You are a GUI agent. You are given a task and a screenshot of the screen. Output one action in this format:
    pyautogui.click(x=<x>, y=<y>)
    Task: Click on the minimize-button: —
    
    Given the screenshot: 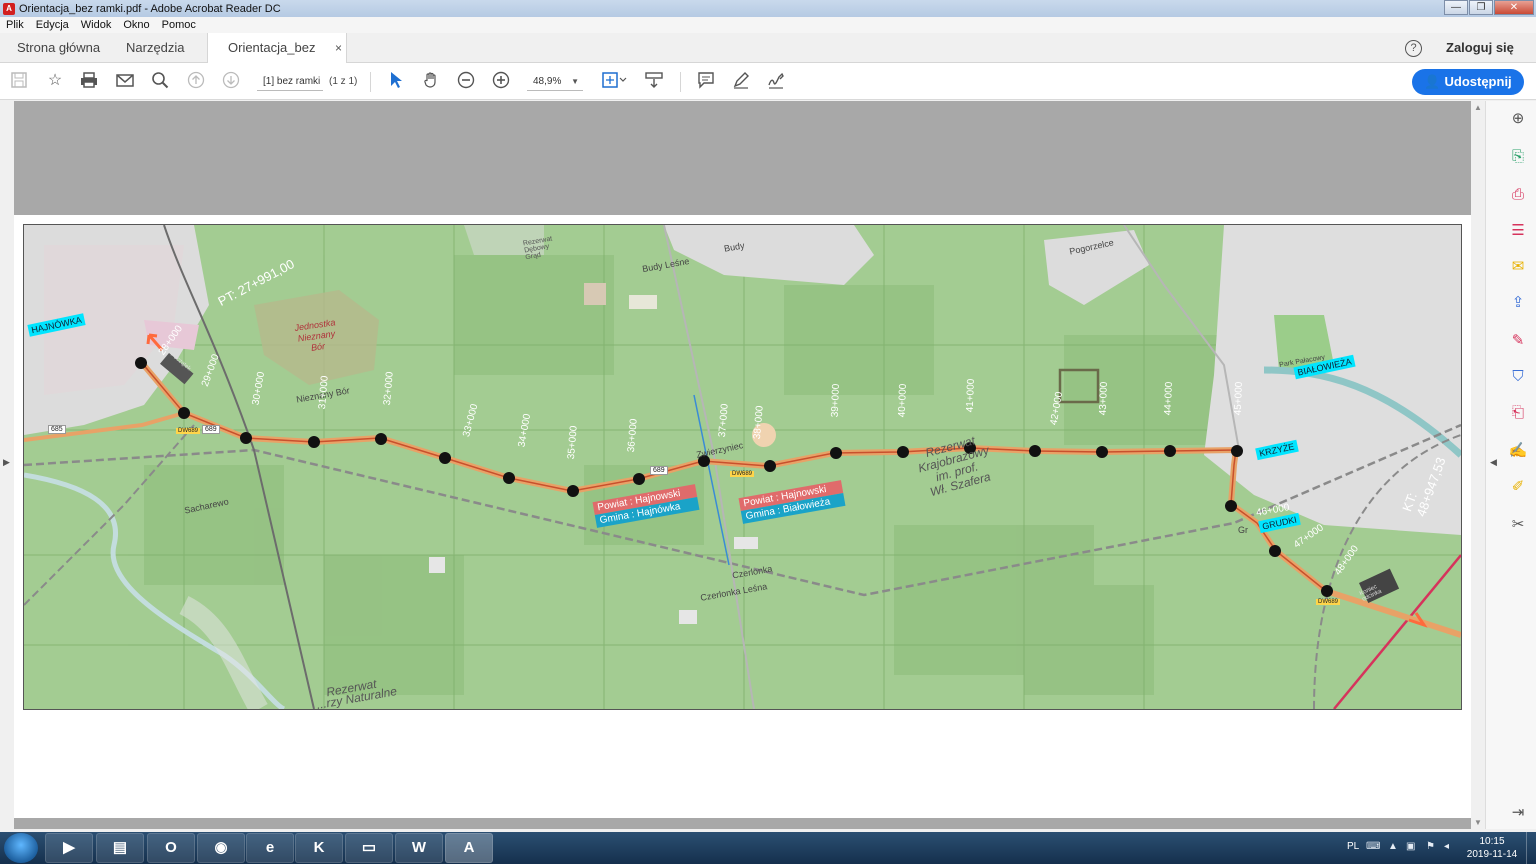 What is the action you would take?
    pyautogui.click(x=1456, y=7)
    